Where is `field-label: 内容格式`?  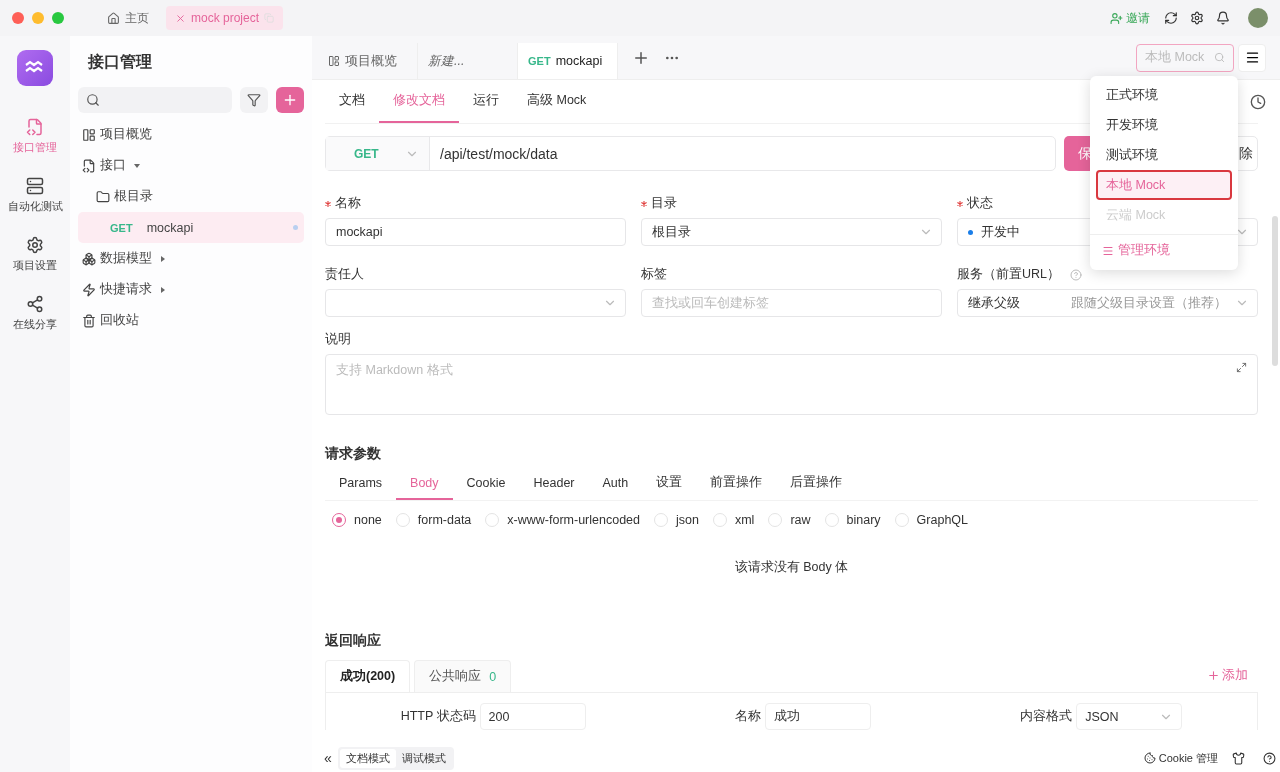
field-label: 内容格式 is located at coordinates (1046, 716).